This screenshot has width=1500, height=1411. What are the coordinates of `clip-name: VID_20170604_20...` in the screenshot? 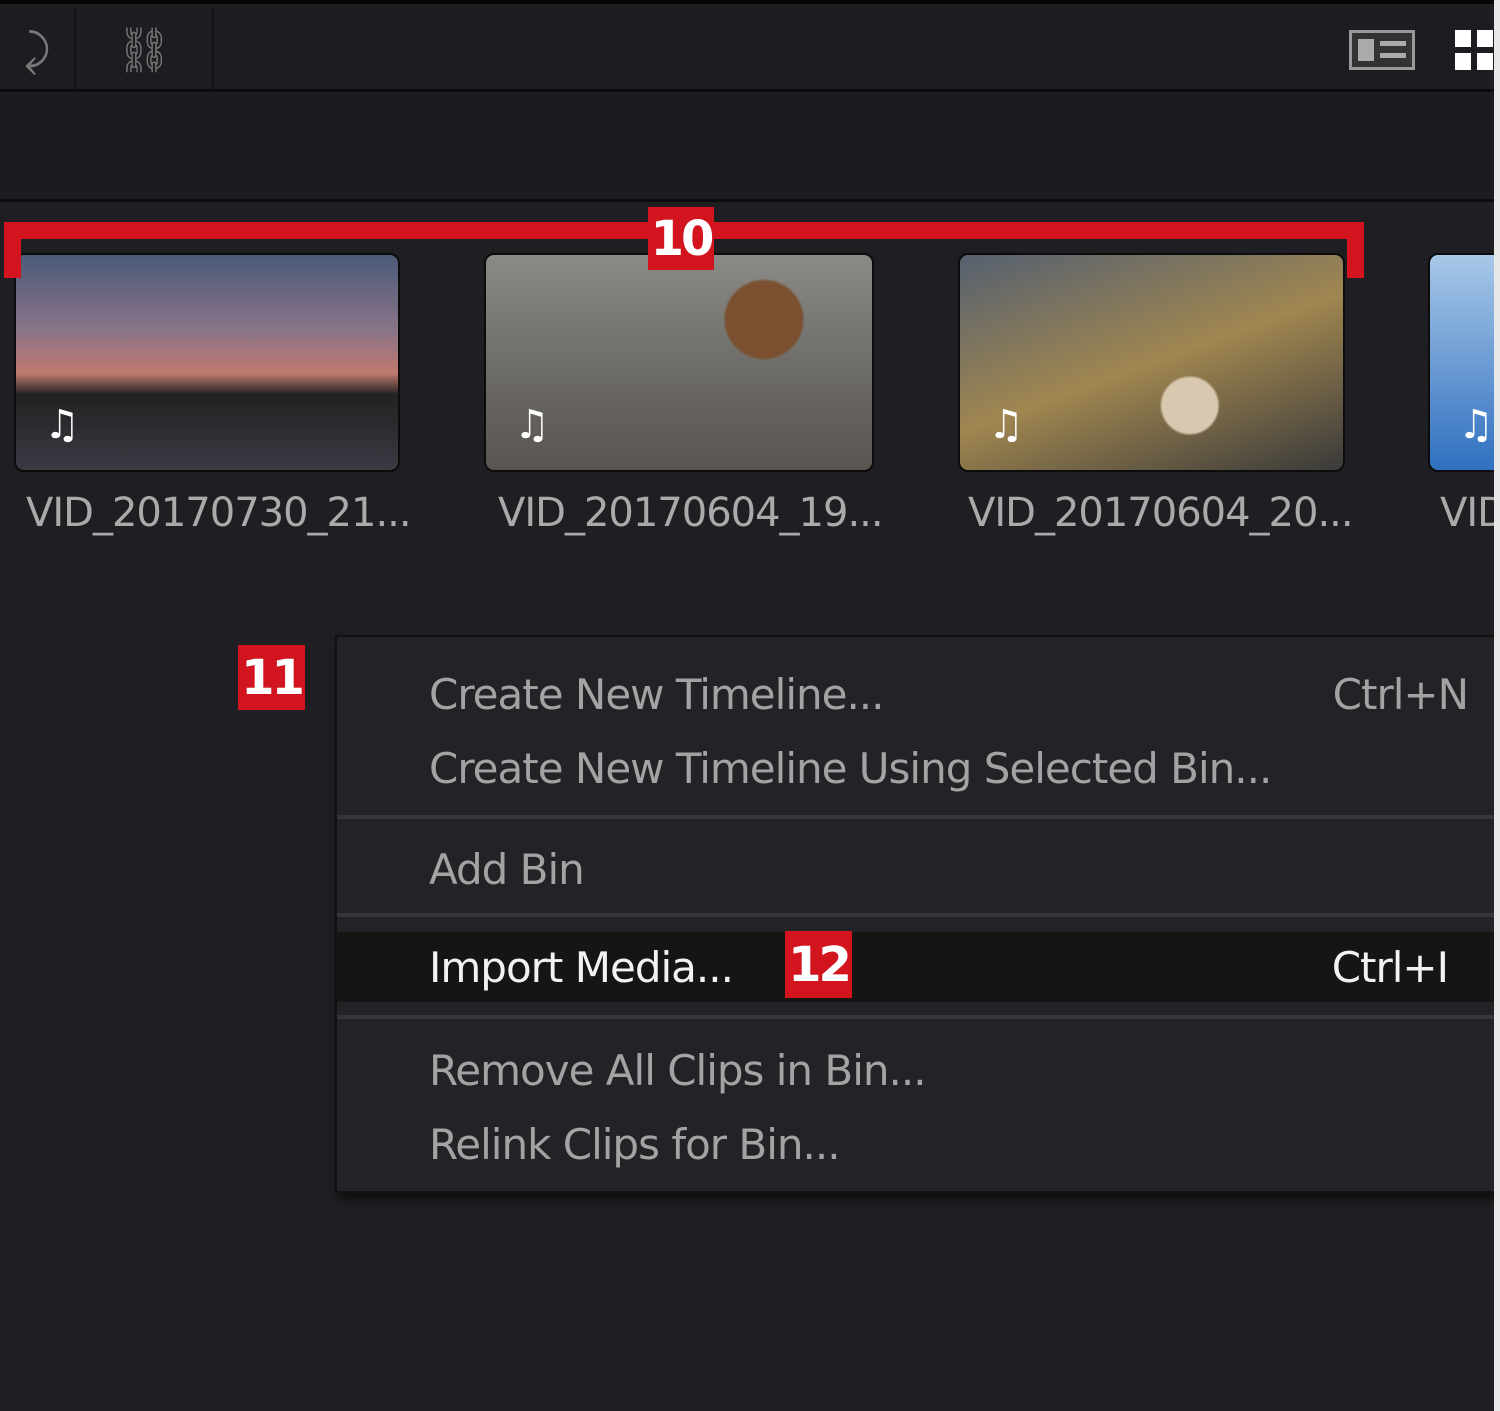 It's located at (1161, 513).